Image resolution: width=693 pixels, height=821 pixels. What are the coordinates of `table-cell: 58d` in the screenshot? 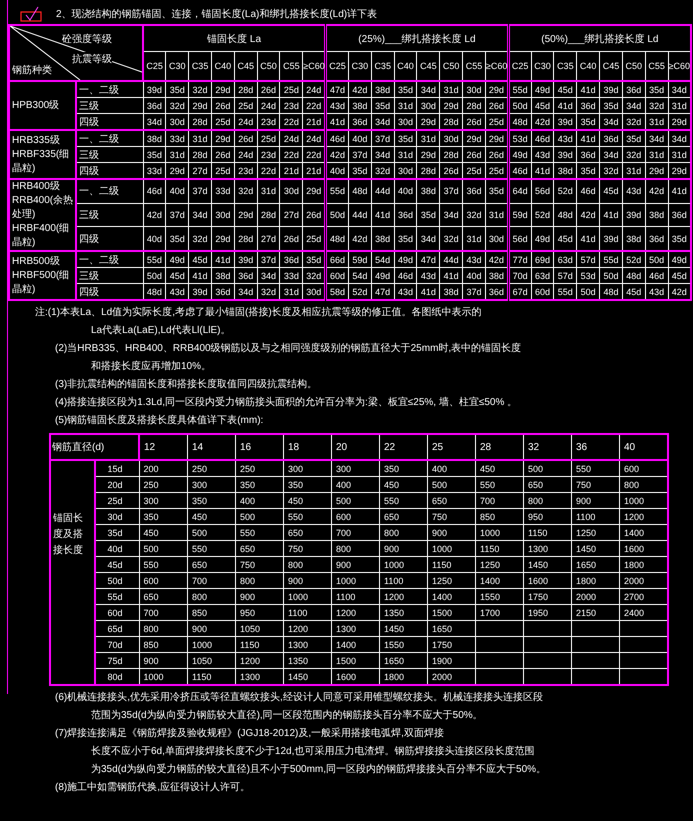 It's located at (337, 292).